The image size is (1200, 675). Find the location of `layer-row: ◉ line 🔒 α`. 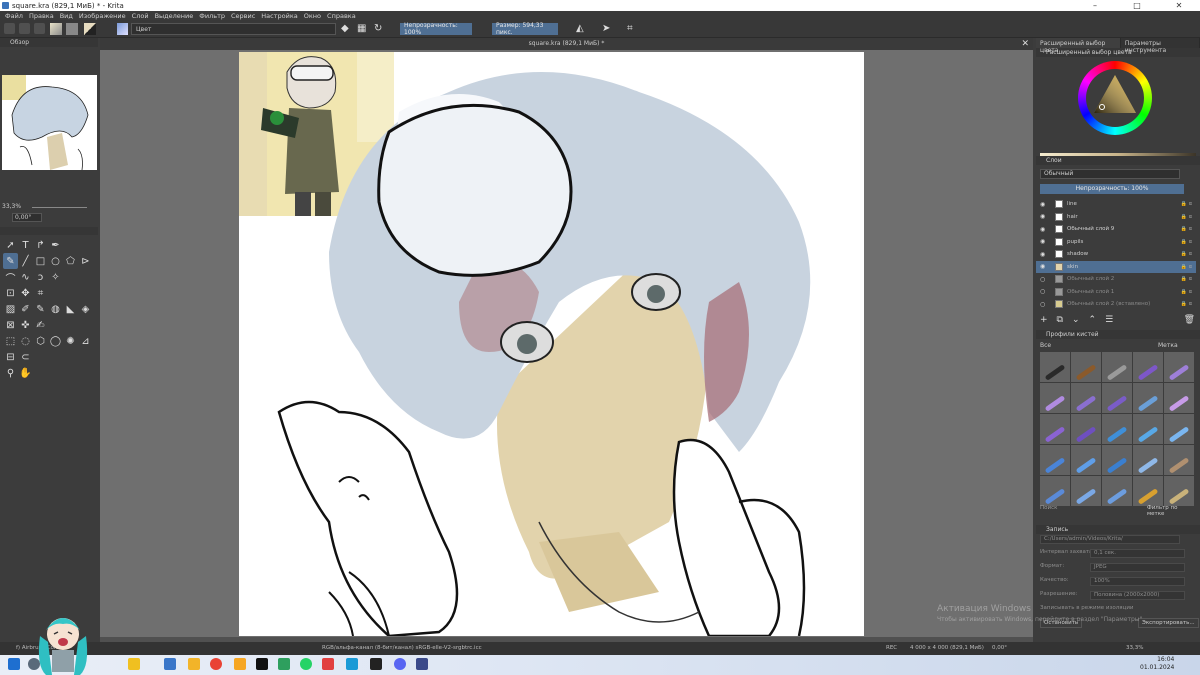

layer-row: ◉ line 🔒 α is located at coordinates (1116, 204).